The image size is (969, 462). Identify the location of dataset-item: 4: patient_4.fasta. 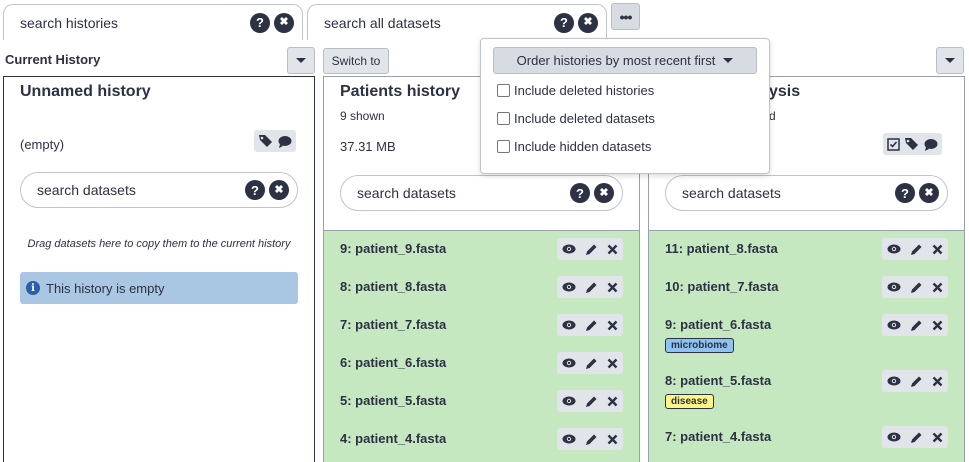
(481, 440).